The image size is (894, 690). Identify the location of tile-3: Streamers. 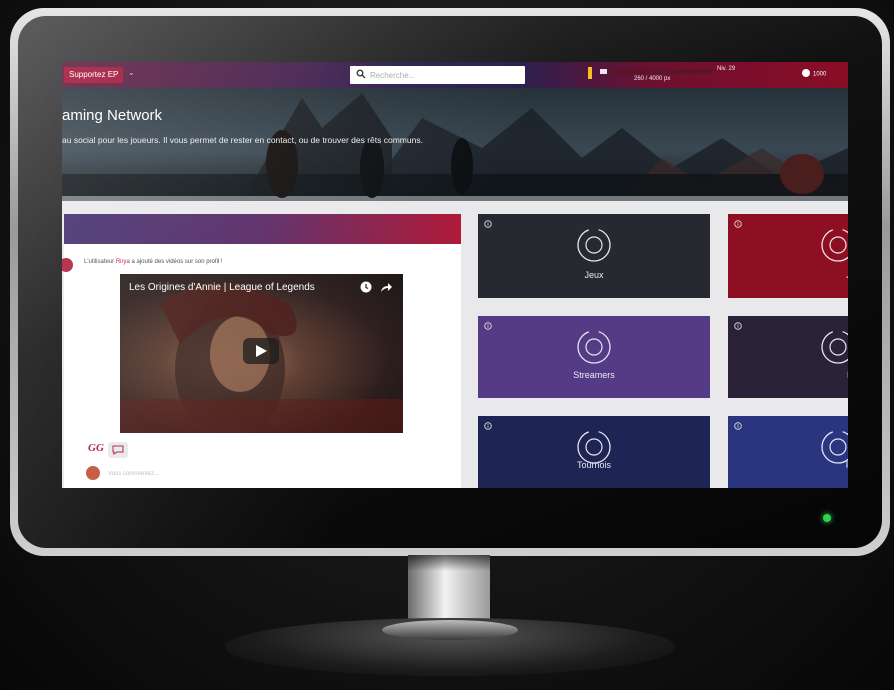
(594, 357).